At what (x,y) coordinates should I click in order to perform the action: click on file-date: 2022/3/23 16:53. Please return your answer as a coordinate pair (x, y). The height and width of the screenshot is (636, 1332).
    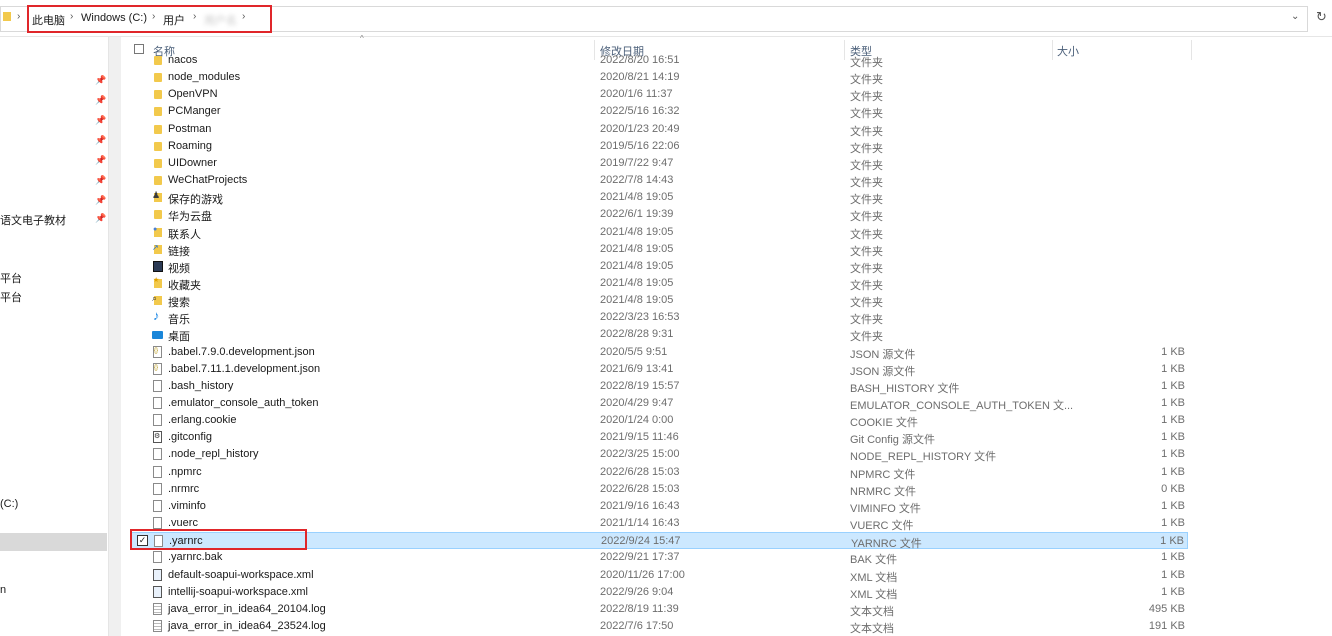
    Looking at the image, I should click on (640, 317).